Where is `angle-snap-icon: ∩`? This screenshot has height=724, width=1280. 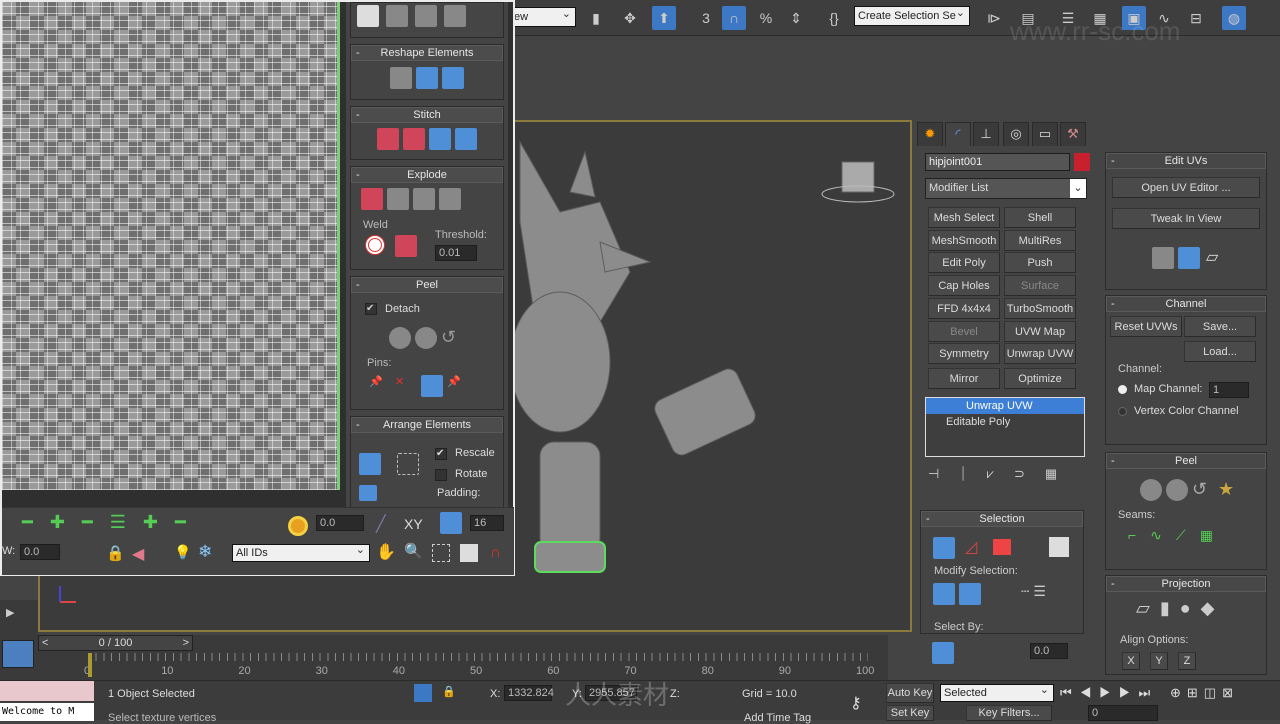 angle-snap-icon: ∩ is located at coordinates (734, 18).